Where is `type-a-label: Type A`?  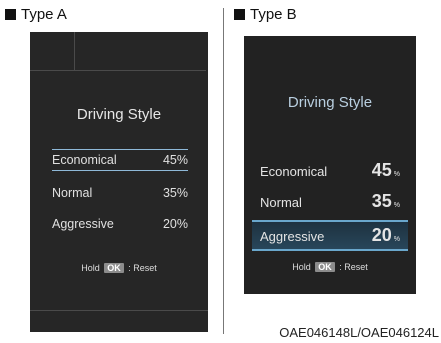 type-a-label: Type A is located at coordinates (44, 14).